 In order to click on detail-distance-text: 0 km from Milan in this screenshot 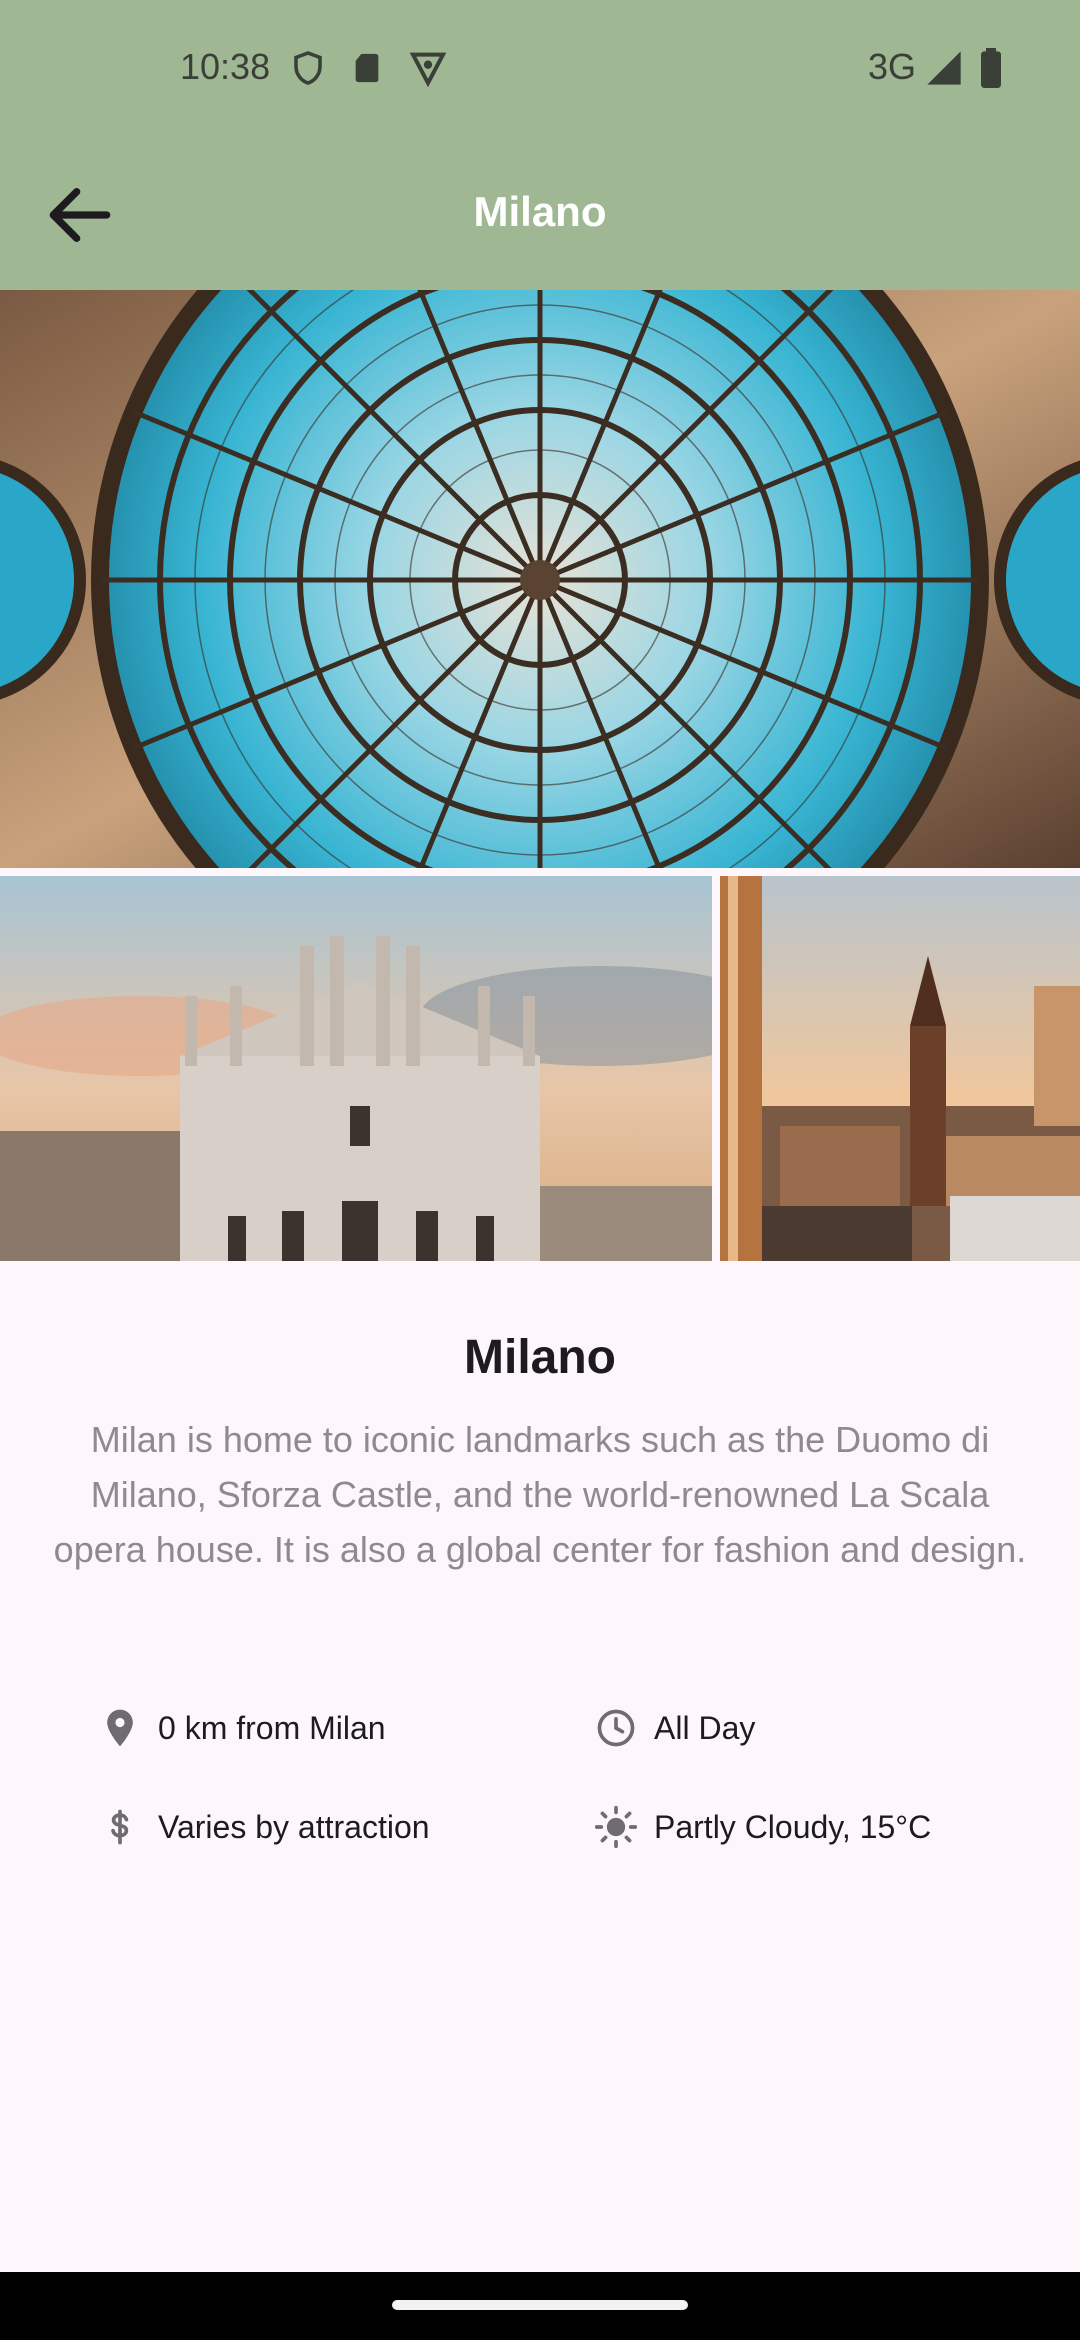, I will do `click(272, 1727)`.